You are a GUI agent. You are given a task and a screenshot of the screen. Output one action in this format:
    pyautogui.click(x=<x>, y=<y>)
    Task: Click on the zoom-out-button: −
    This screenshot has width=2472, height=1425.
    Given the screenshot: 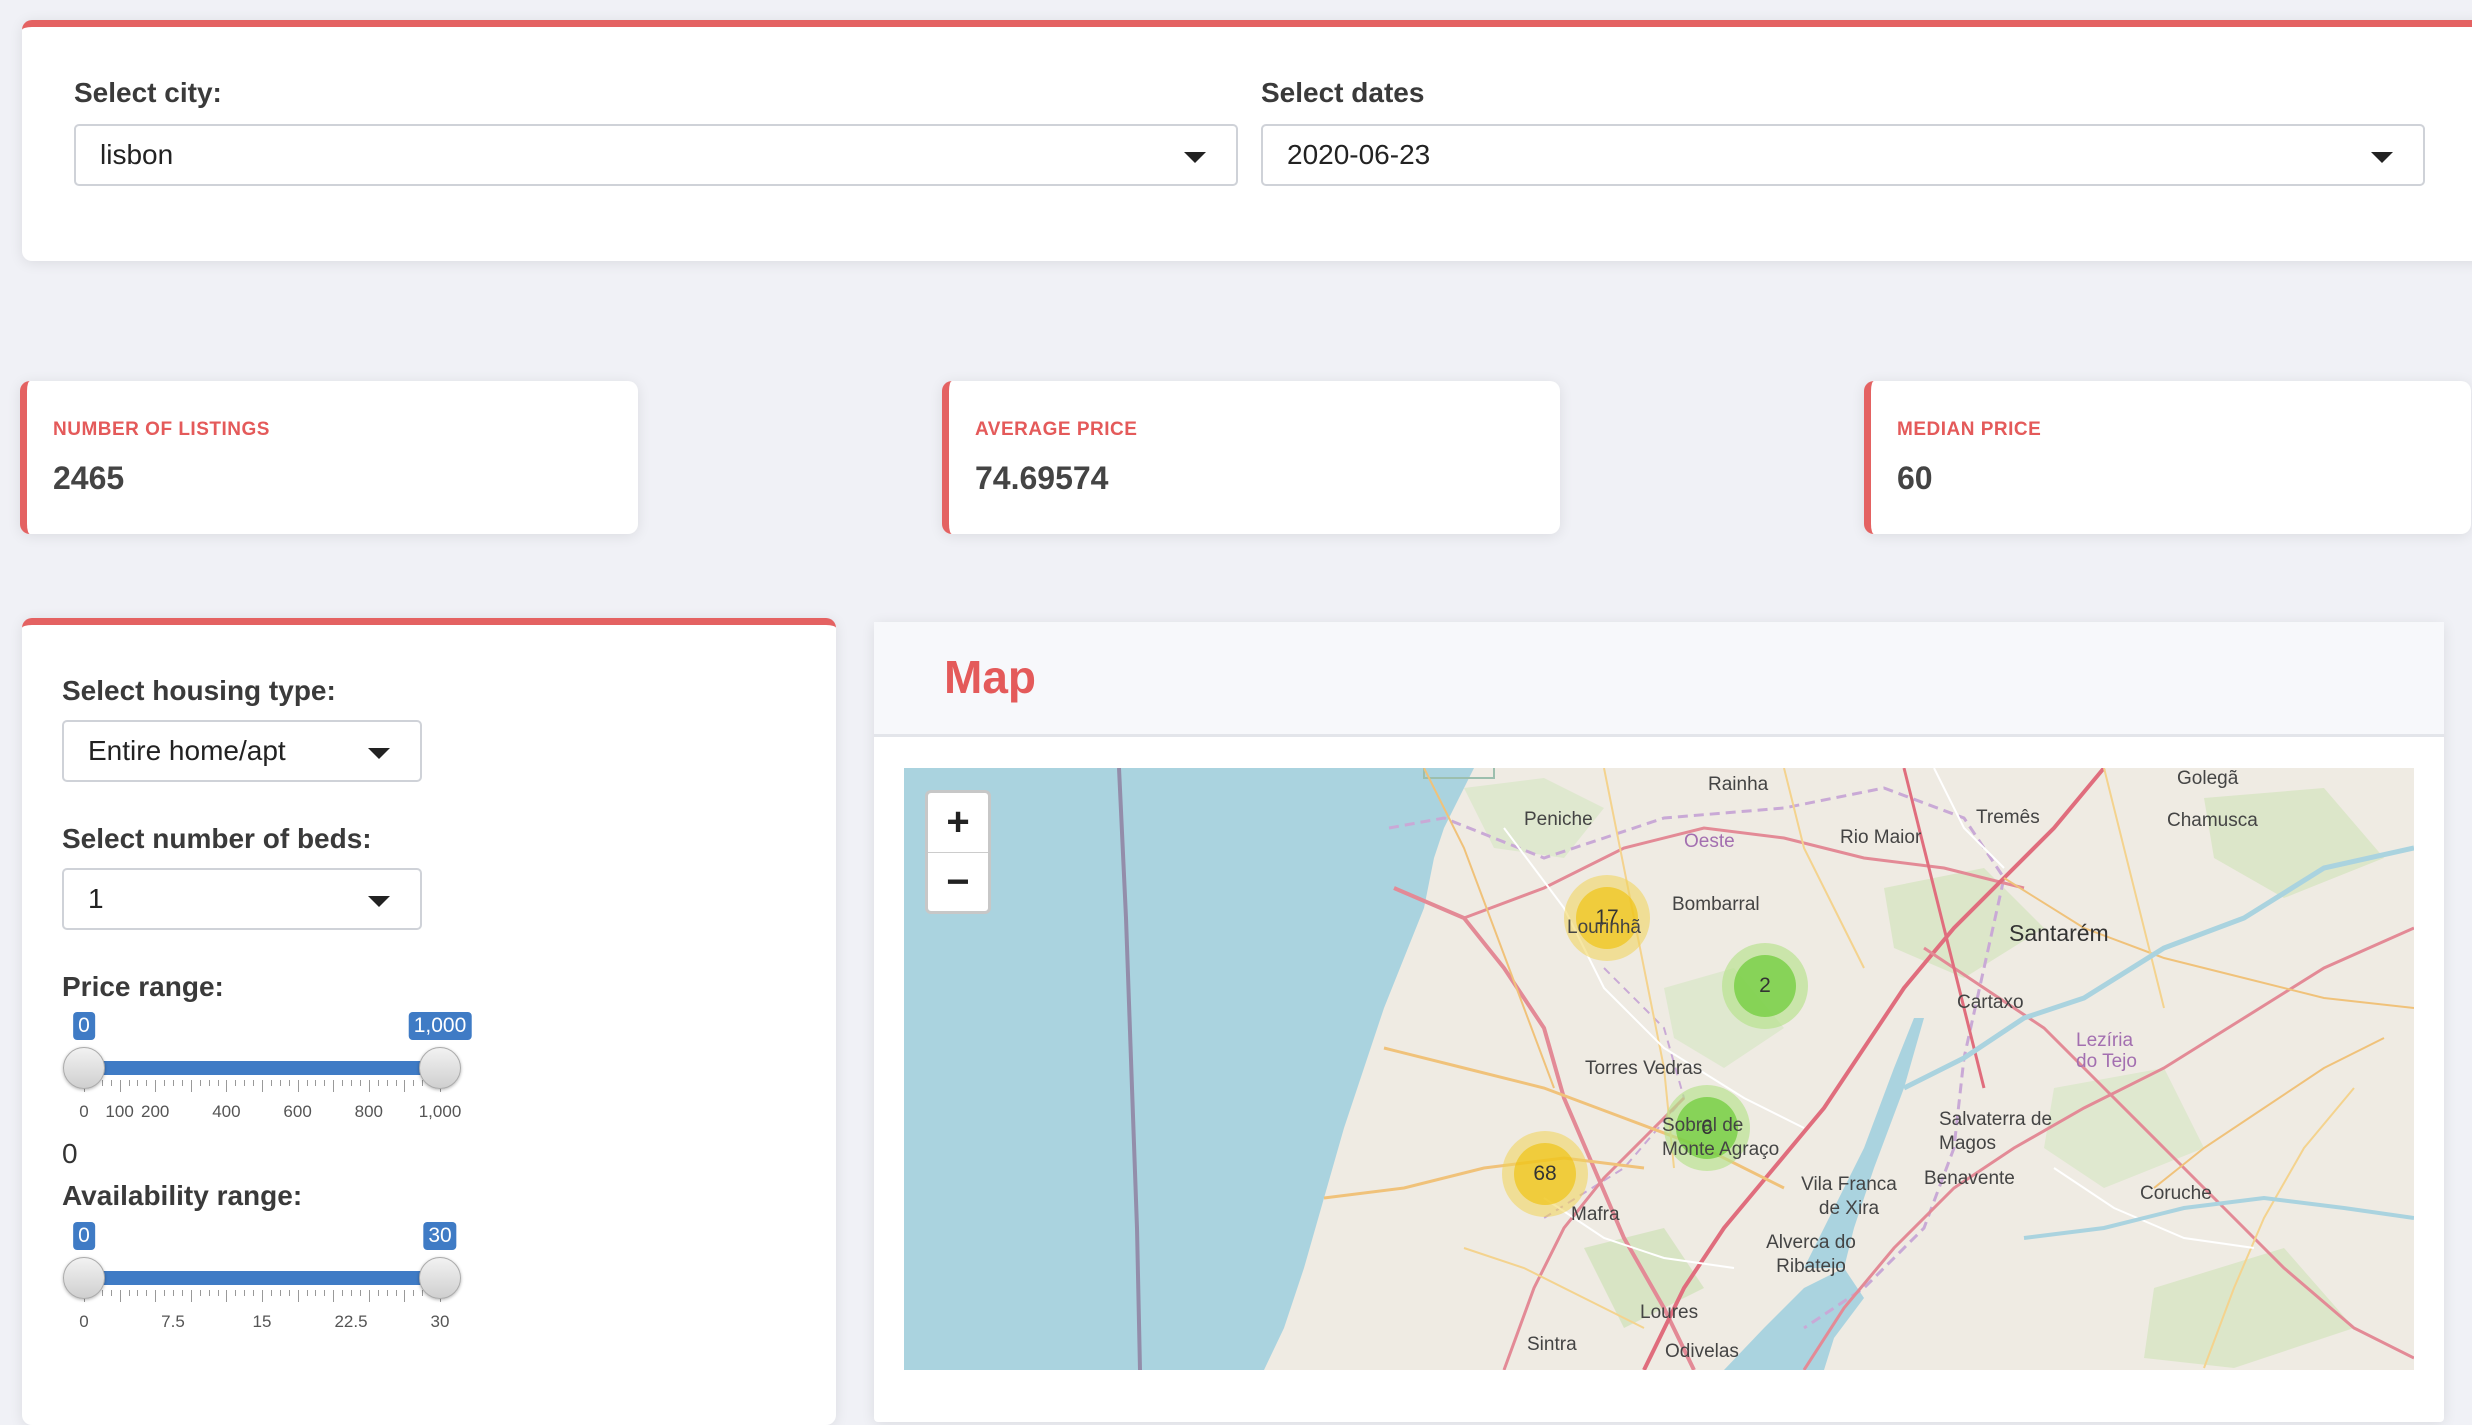 What is the action you would take?
    pyautogui.click(x=958, y=882)
    